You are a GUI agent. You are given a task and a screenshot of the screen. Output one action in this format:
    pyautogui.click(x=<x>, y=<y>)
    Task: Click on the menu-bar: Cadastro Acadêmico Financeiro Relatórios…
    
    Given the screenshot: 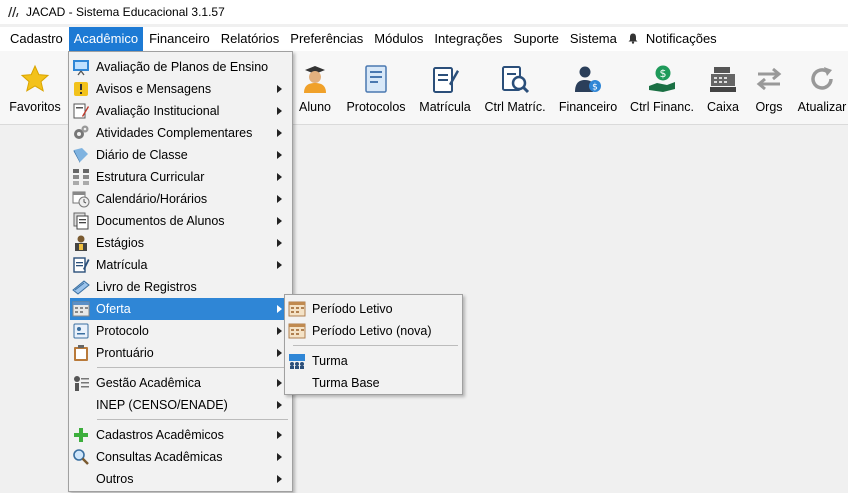 What is the action you would take?
    pyautogui.click(x=424, y=39)
    